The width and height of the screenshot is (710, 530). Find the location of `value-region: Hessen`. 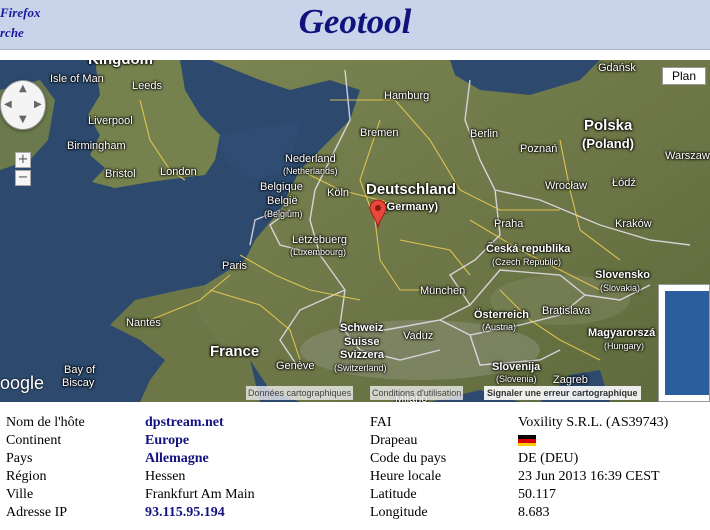

value-region: Hessen is located at coordinates (165, 476).